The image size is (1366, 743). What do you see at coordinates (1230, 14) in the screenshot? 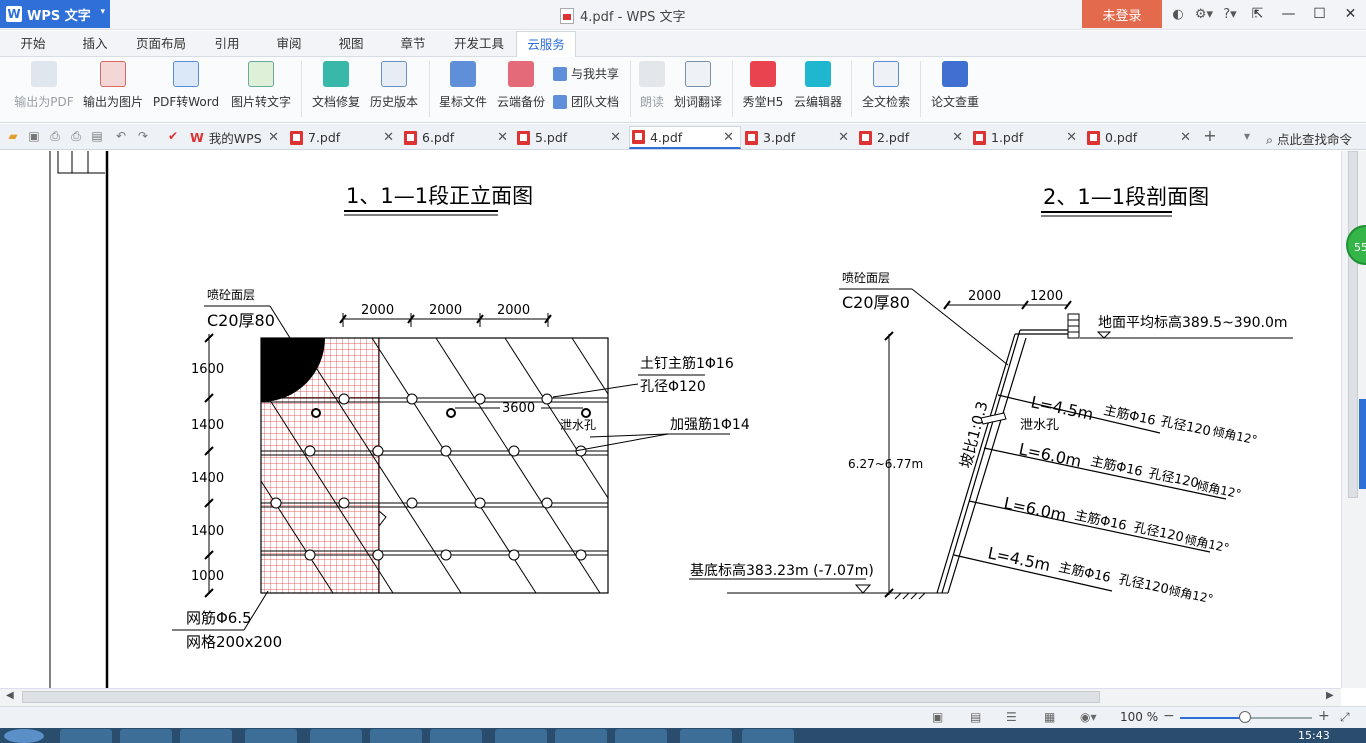
I see `help-icon: ?▾` at bounding box center [1230, 14].